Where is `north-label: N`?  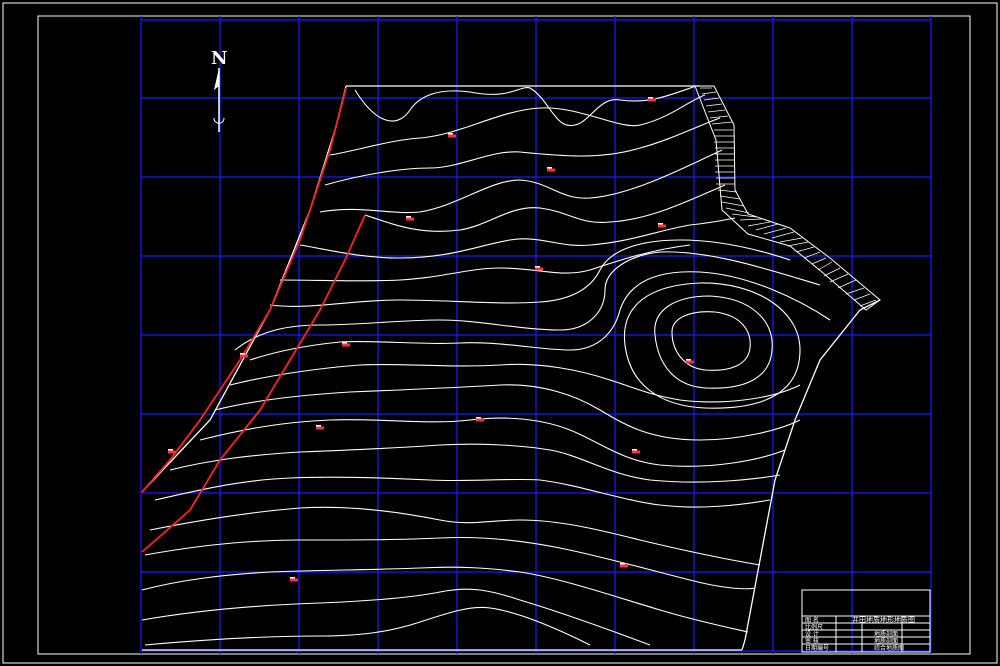
north-label: N is located at coordinates (219, 58).